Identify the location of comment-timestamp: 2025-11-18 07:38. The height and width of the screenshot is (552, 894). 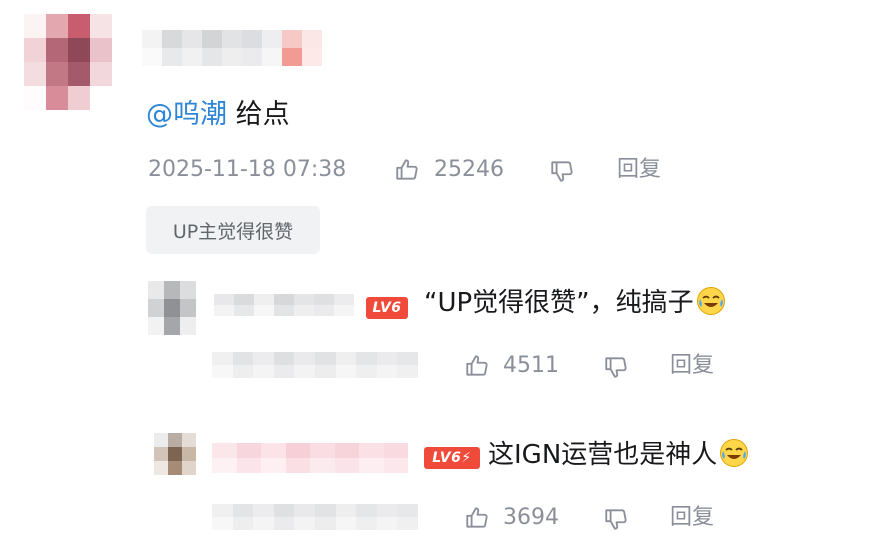
(247, 169).